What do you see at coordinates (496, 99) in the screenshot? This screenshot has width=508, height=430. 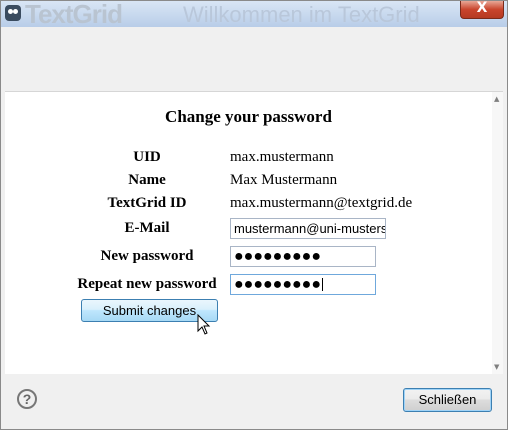 I see `scroll-up-icon: ▲` at bounding box center [496, 99].